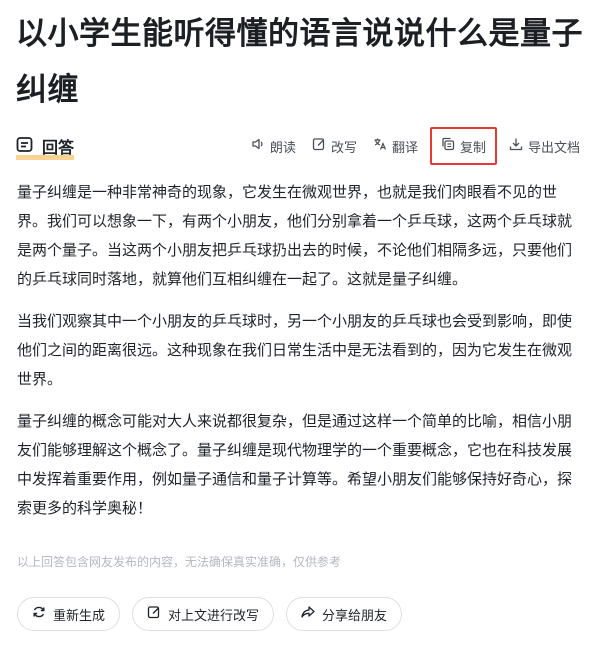 The image size is (601, 646). Describe the element at coordinates (553, 148) in the screenshot. I see `export-document-label: 导出文档` at that location.